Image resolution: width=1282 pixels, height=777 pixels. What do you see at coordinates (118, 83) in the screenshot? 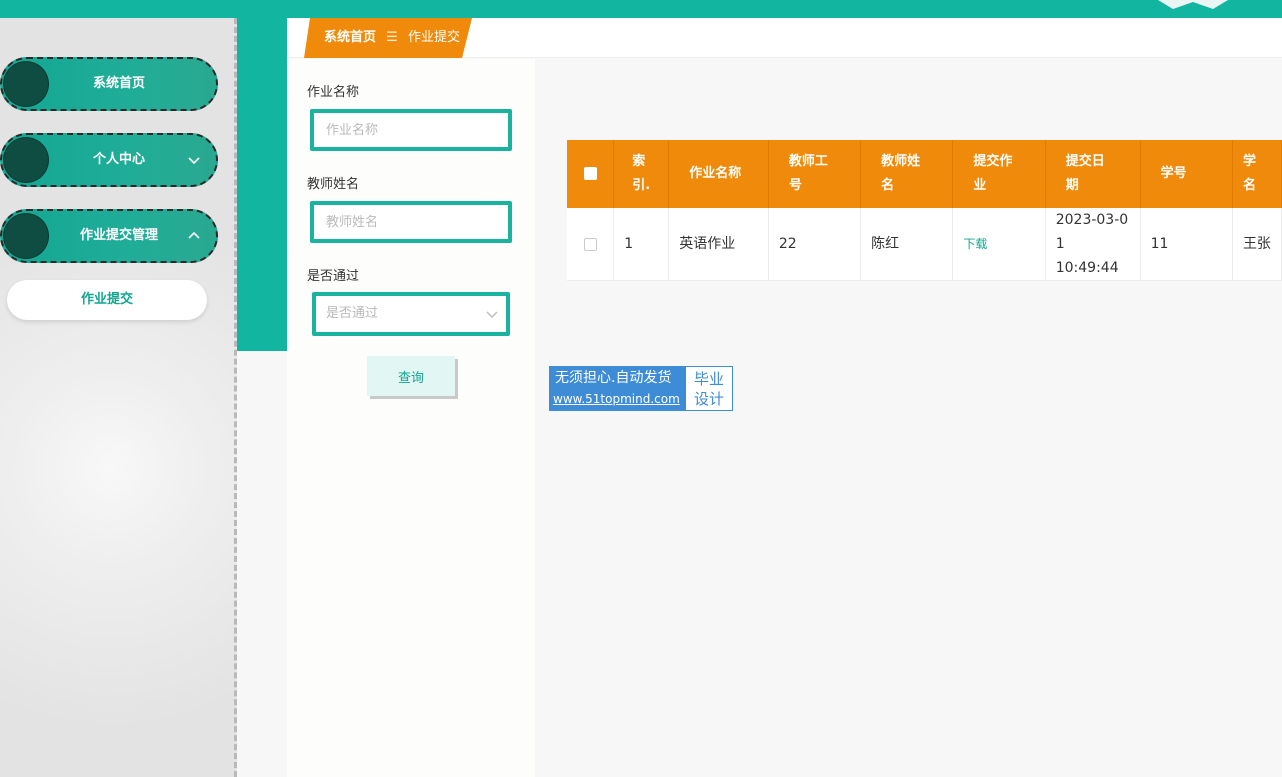
I see `sidebar-item-label: 系统首页` at bounding box center [118, 83].